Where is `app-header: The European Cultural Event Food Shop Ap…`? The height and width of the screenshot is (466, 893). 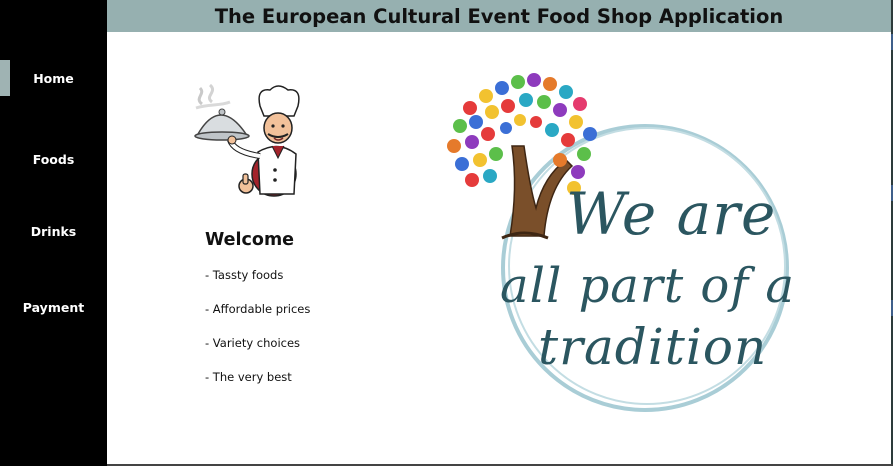 app-header: The European Cultural Event Food Shop Ap… is located at coordinates (499, 16).